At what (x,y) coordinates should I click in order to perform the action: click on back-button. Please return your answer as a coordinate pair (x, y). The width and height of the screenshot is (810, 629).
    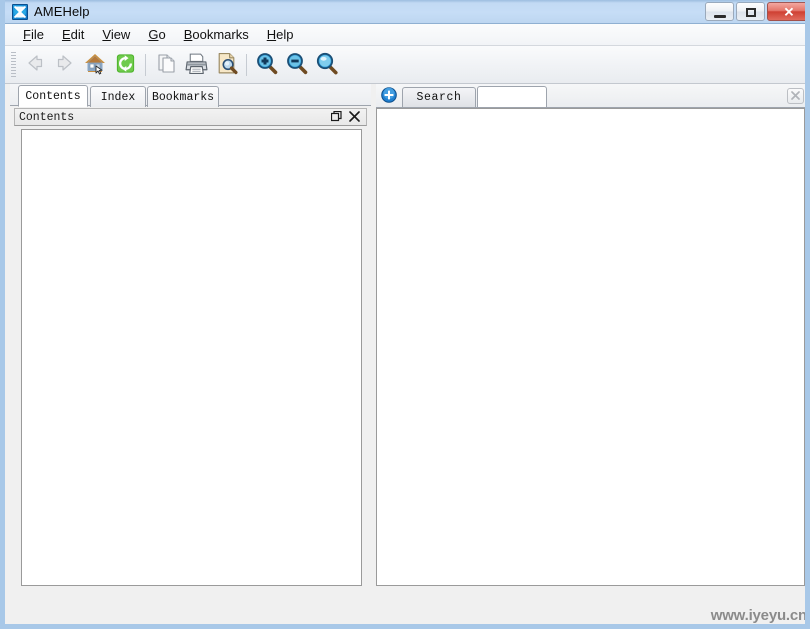
    Looking at the image, I should click on (35, 65).